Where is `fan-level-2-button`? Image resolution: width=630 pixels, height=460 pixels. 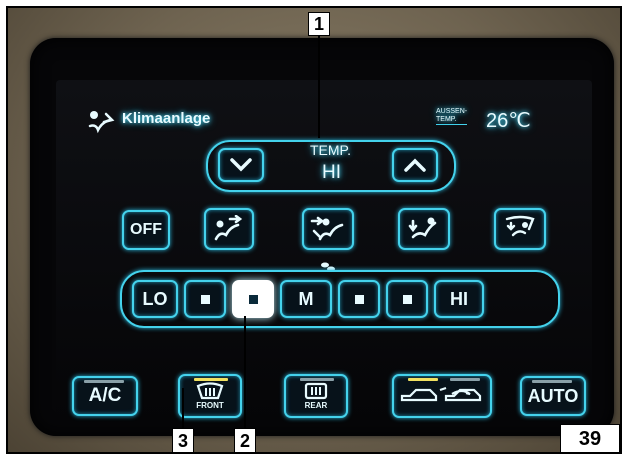 fan-level-2-button is located at coordinates (205, 299).